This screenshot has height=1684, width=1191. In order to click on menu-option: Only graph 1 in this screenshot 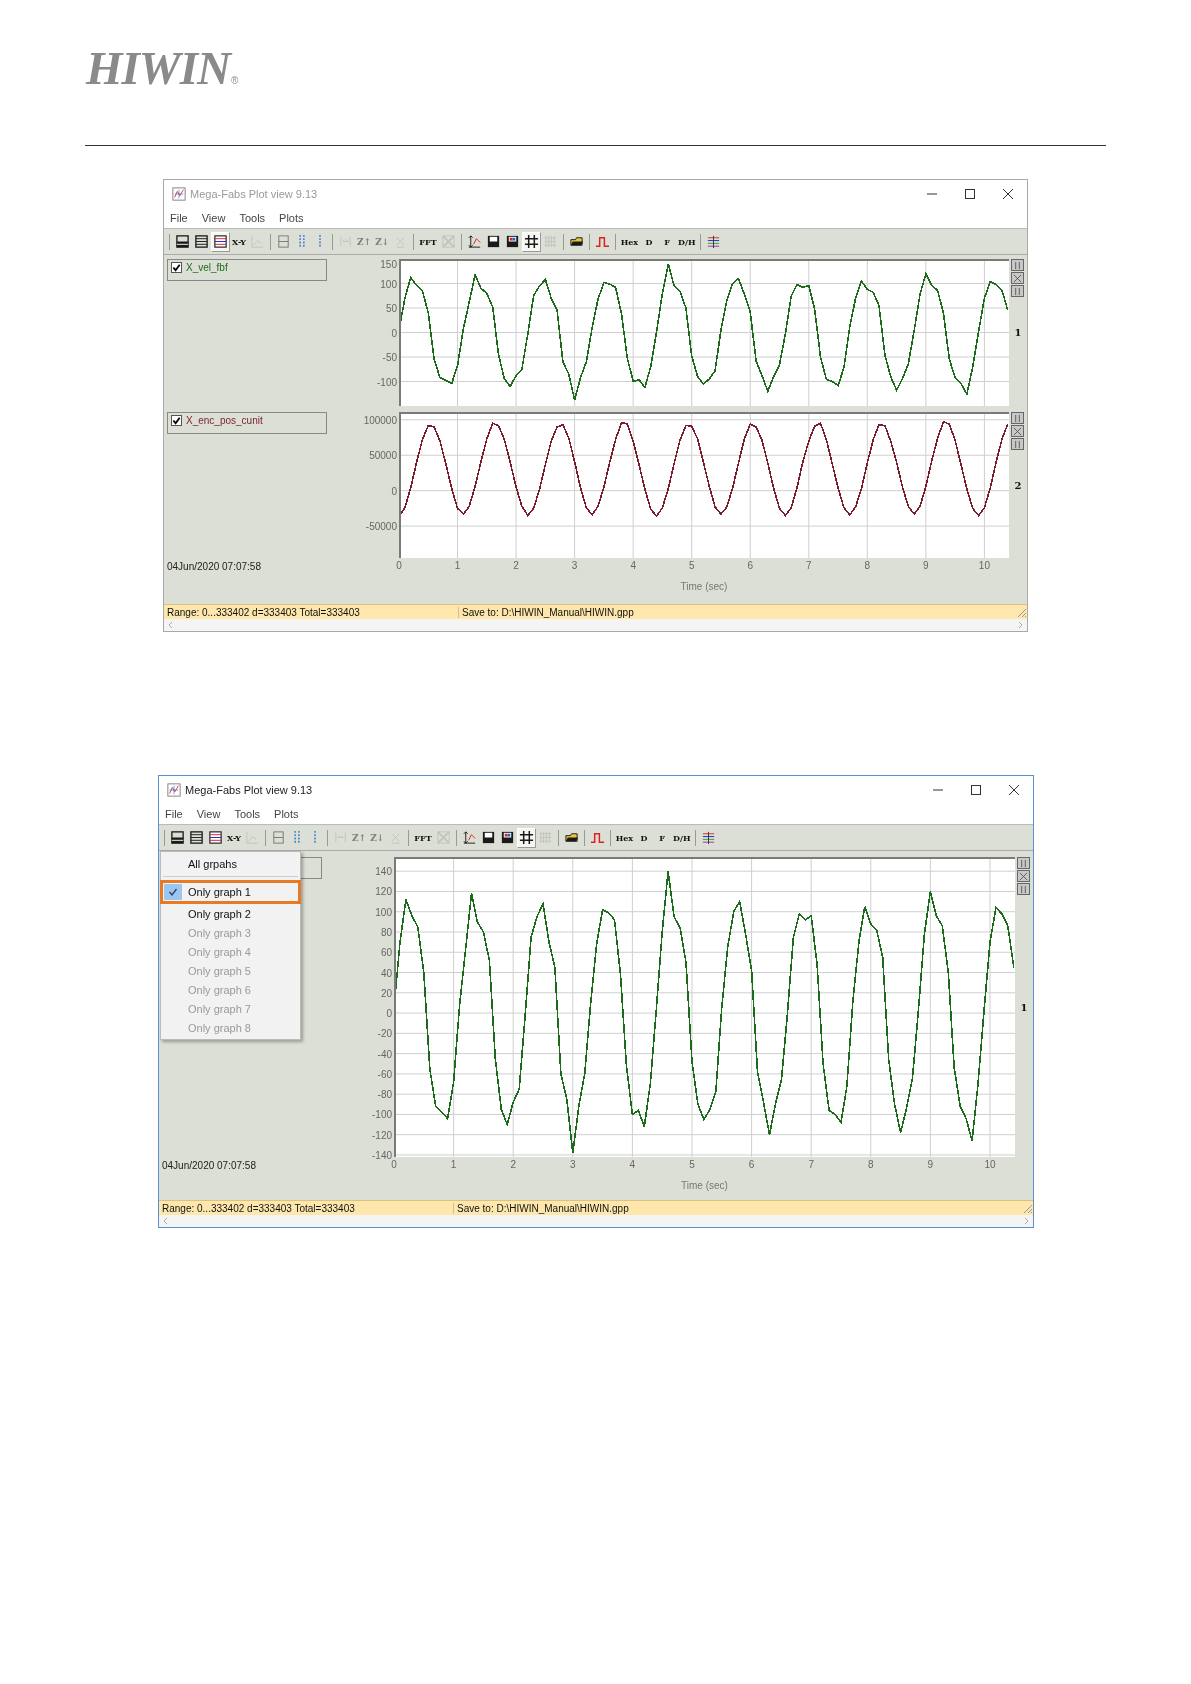, I will do `click(230, 892)`.